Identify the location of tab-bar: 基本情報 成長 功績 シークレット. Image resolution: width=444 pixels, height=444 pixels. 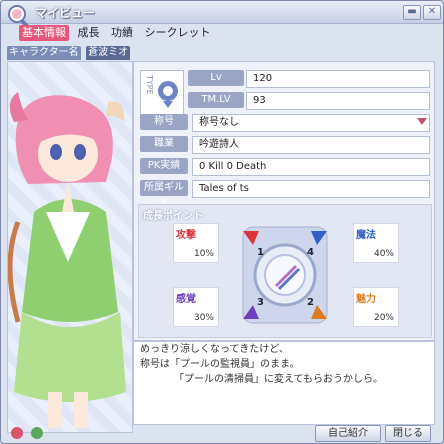
(117, 34).